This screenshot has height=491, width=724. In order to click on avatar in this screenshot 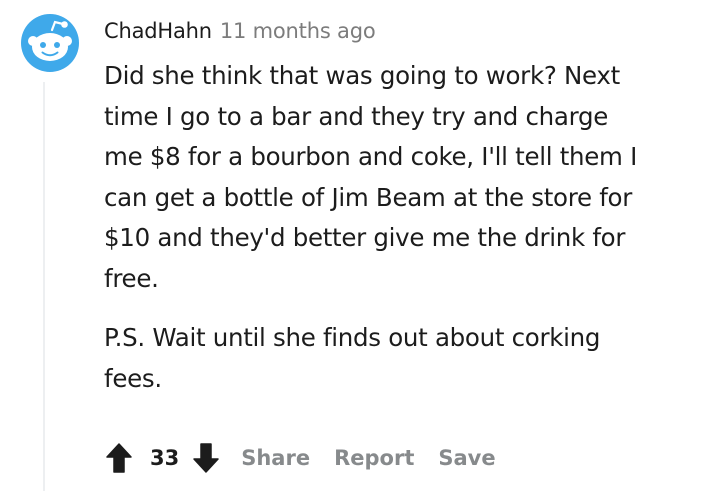, I will do `click(50, 43)`.